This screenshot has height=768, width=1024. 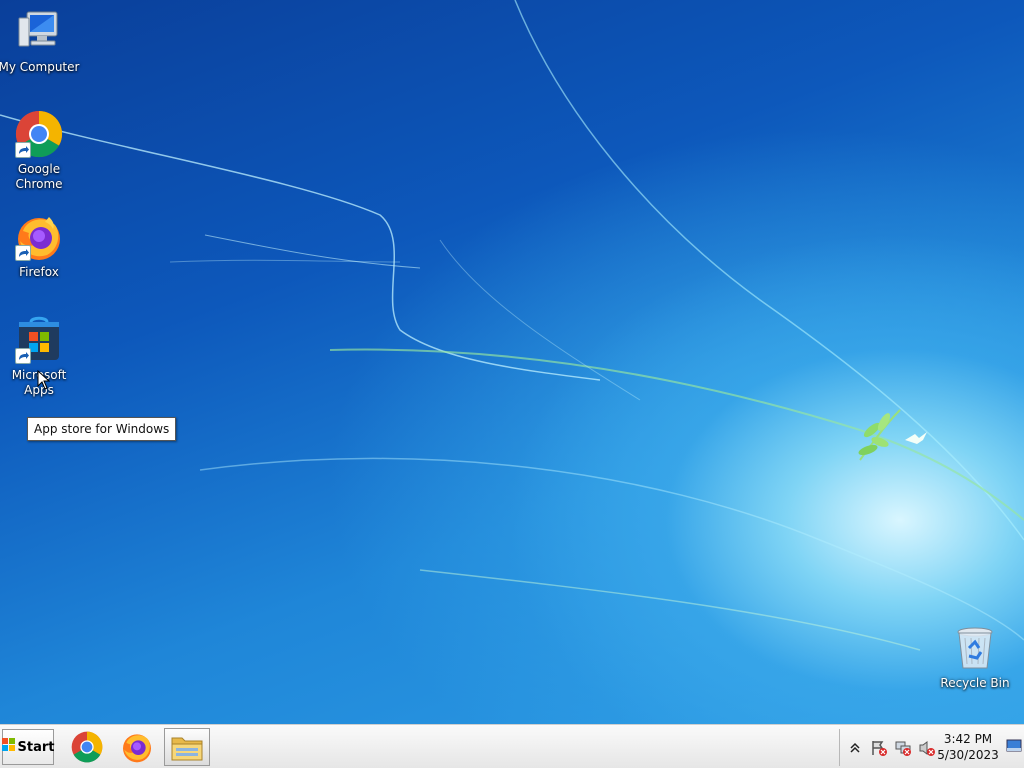 I want to click on taskbar: Start 3:42 PM 5/30/2023, so click(x=512, y=746).